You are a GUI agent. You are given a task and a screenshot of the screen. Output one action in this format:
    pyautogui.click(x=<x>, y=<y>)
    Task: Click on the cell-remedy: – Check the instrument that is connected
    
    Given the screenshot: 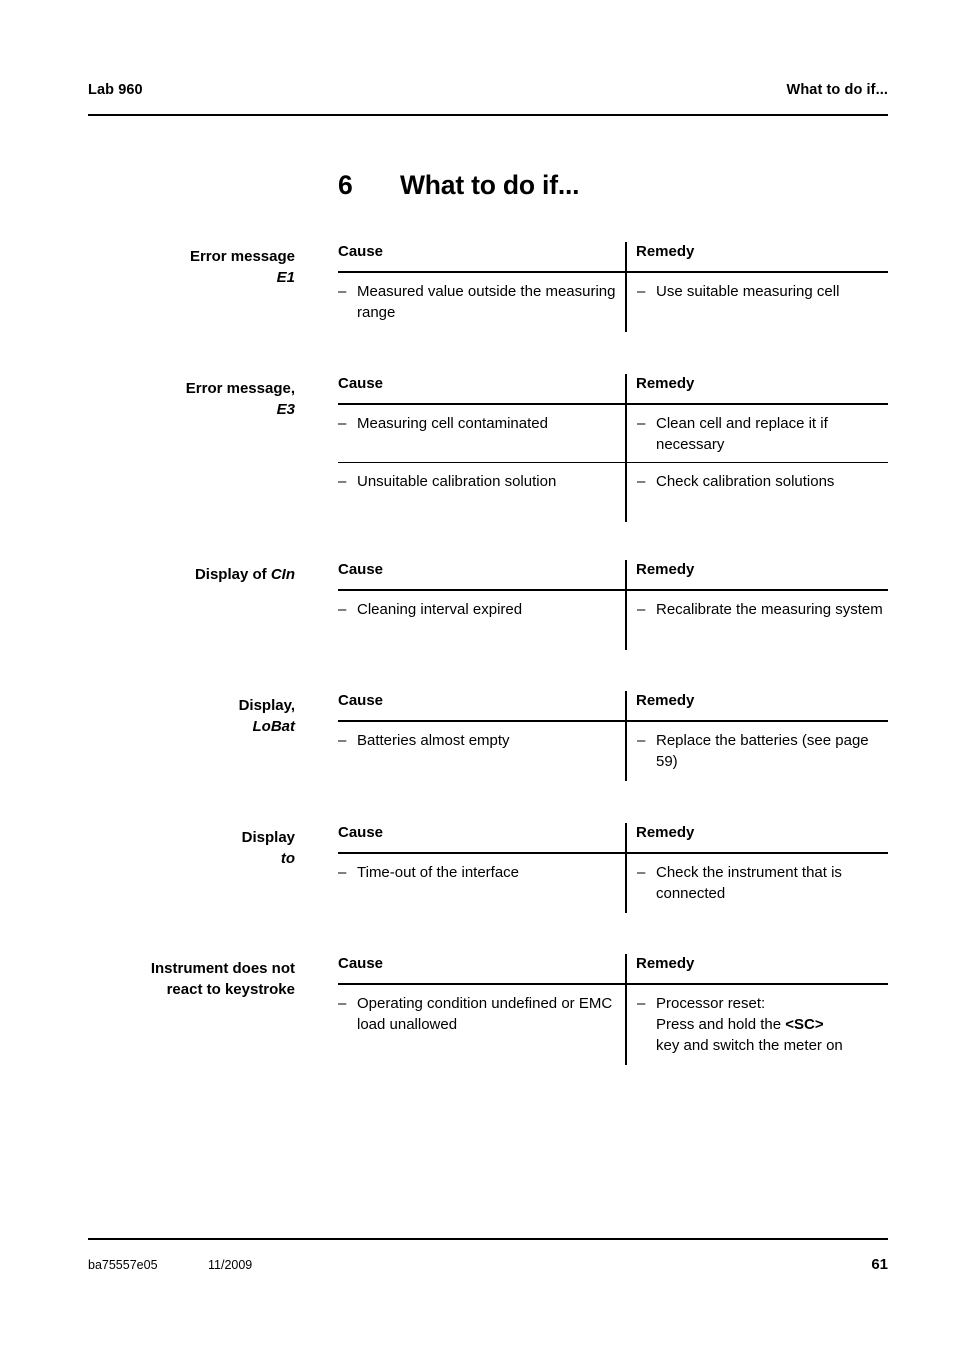 What is the action you would take?
    pyautogui.click(x=756, y=883)
    